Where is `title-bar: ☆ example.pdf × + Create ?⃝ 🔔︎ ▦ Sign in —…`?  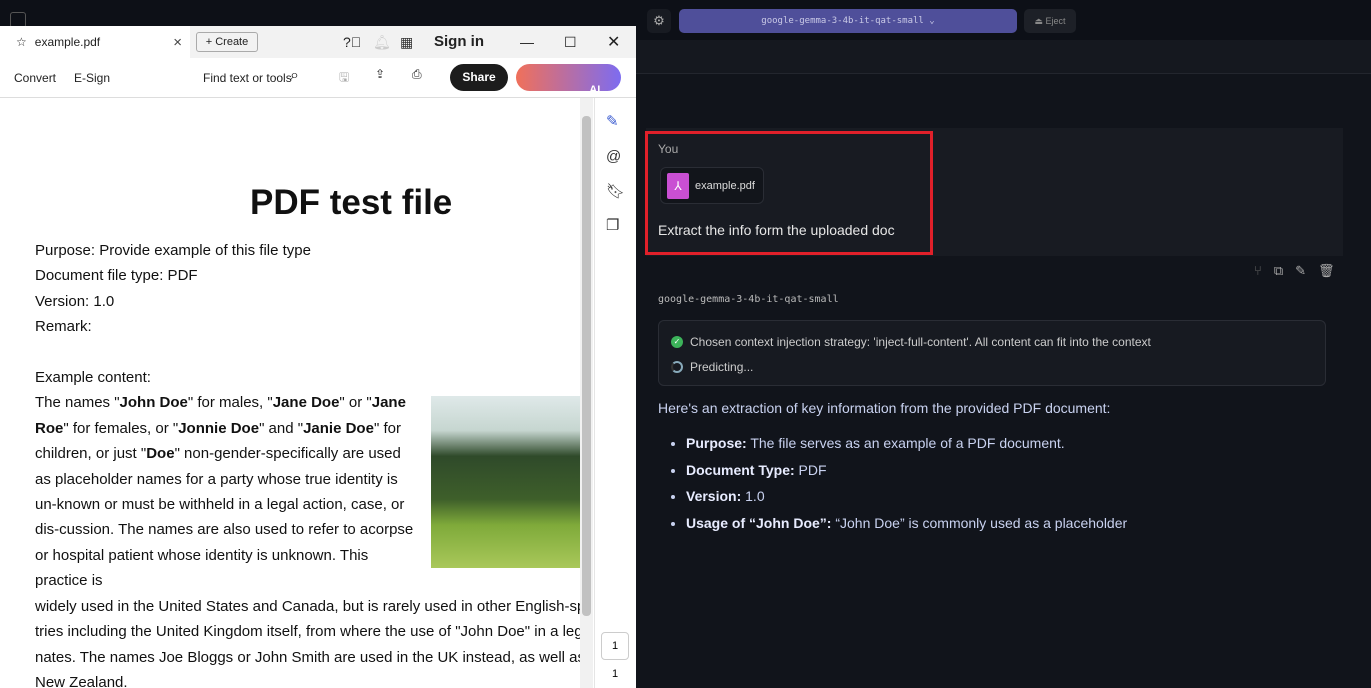 title-bar: ☆ example.pdf × + Create ?⃝ 🔔︎ ▦ Sign in —… is located at coordinates (318, 42).